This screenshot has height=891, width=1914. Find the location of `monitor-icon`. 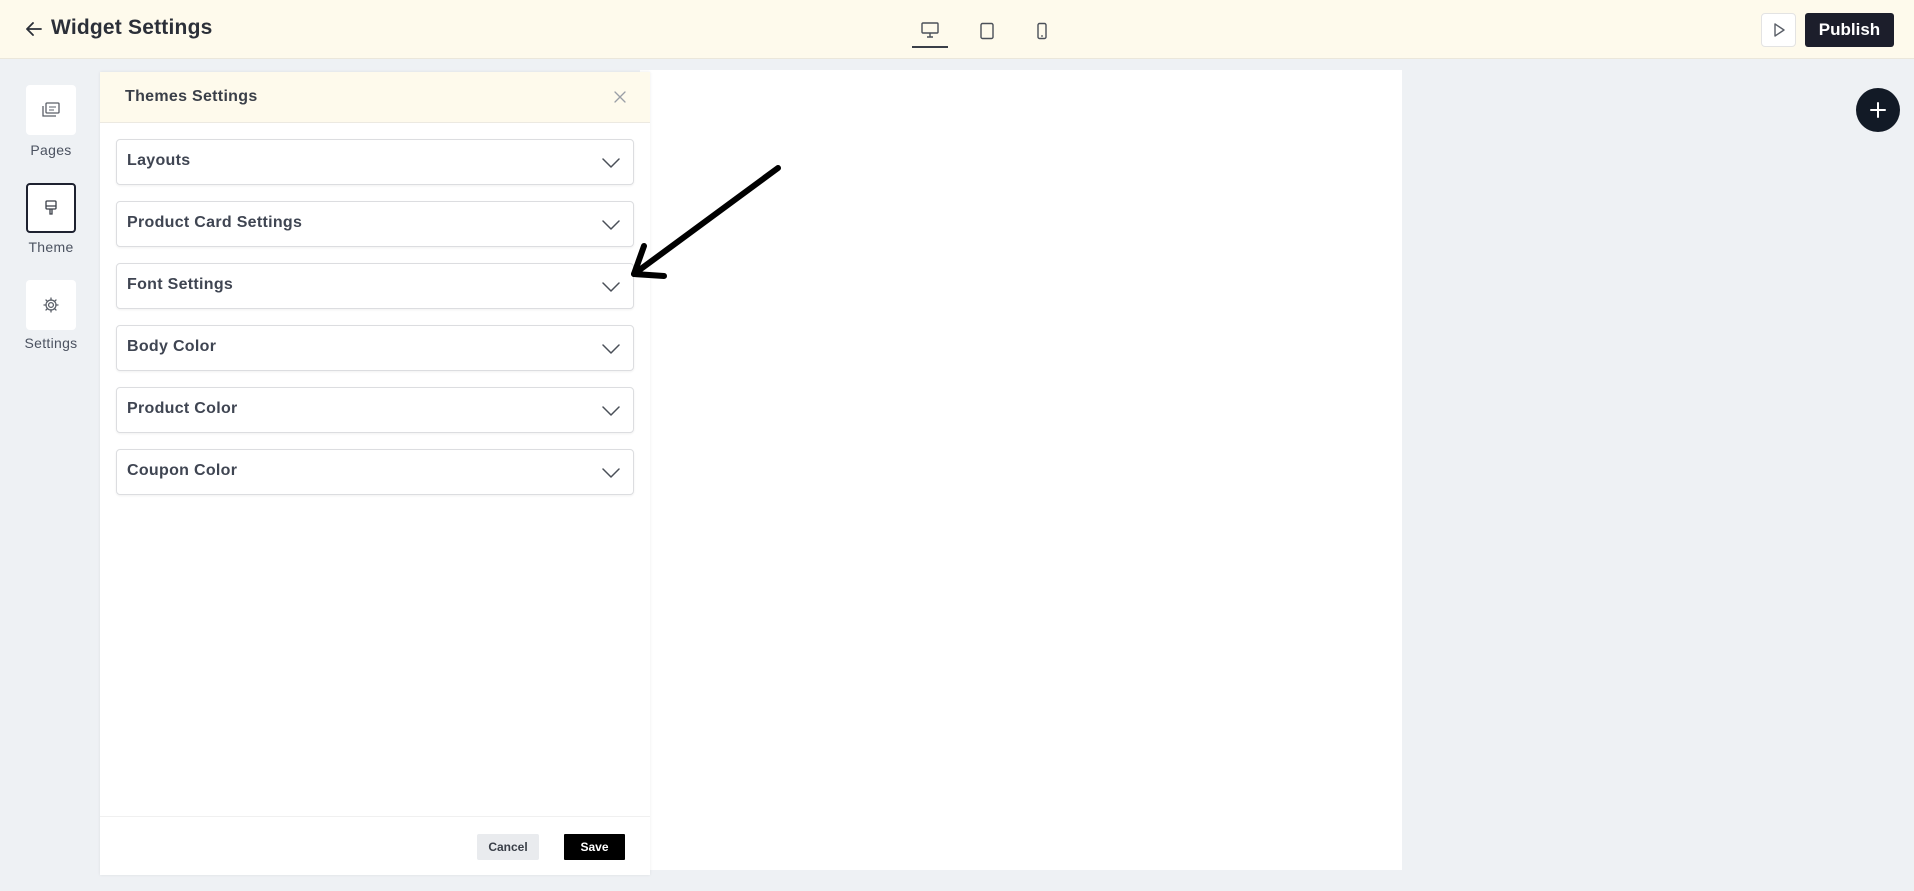

monitor-icon is located at coordinates (930, 30).